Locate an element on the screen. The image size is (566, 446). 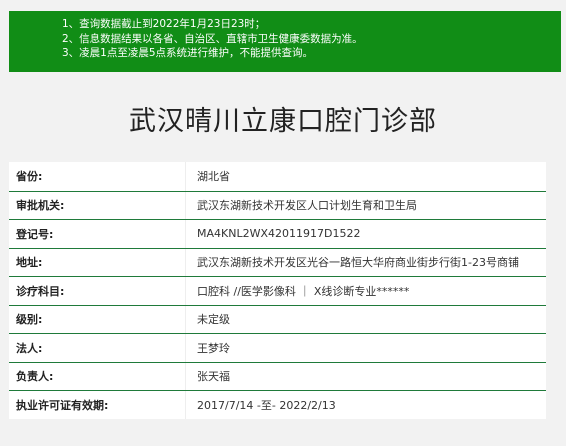
table-row-authority: 审批机关: 武汉东湖新技术开发区人口计划生育和卫生局 is located at coordinates (277, 204).